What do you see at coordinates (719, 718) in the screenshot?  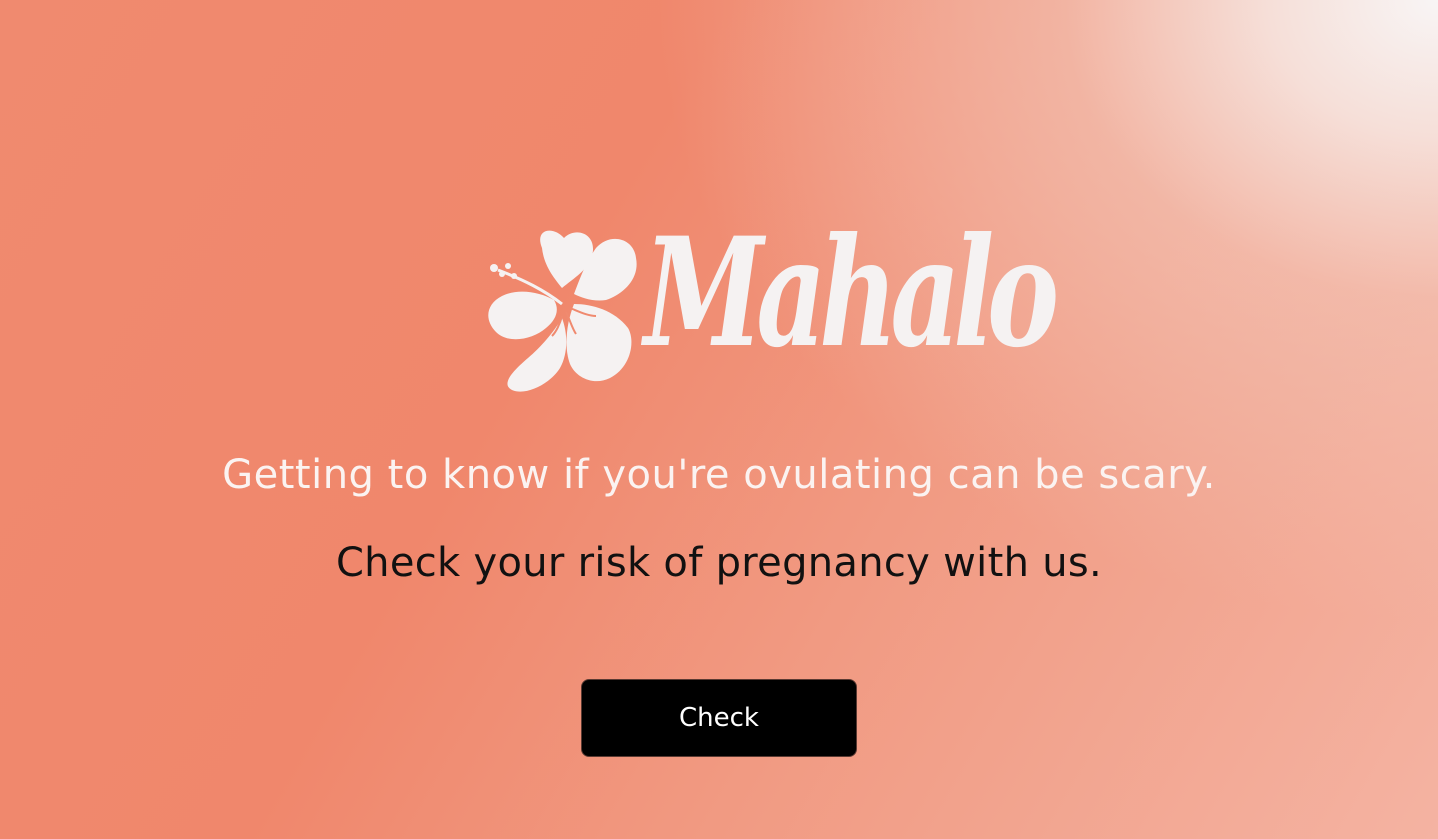 I see `check-button: Check` at bounding box center [719, 718].